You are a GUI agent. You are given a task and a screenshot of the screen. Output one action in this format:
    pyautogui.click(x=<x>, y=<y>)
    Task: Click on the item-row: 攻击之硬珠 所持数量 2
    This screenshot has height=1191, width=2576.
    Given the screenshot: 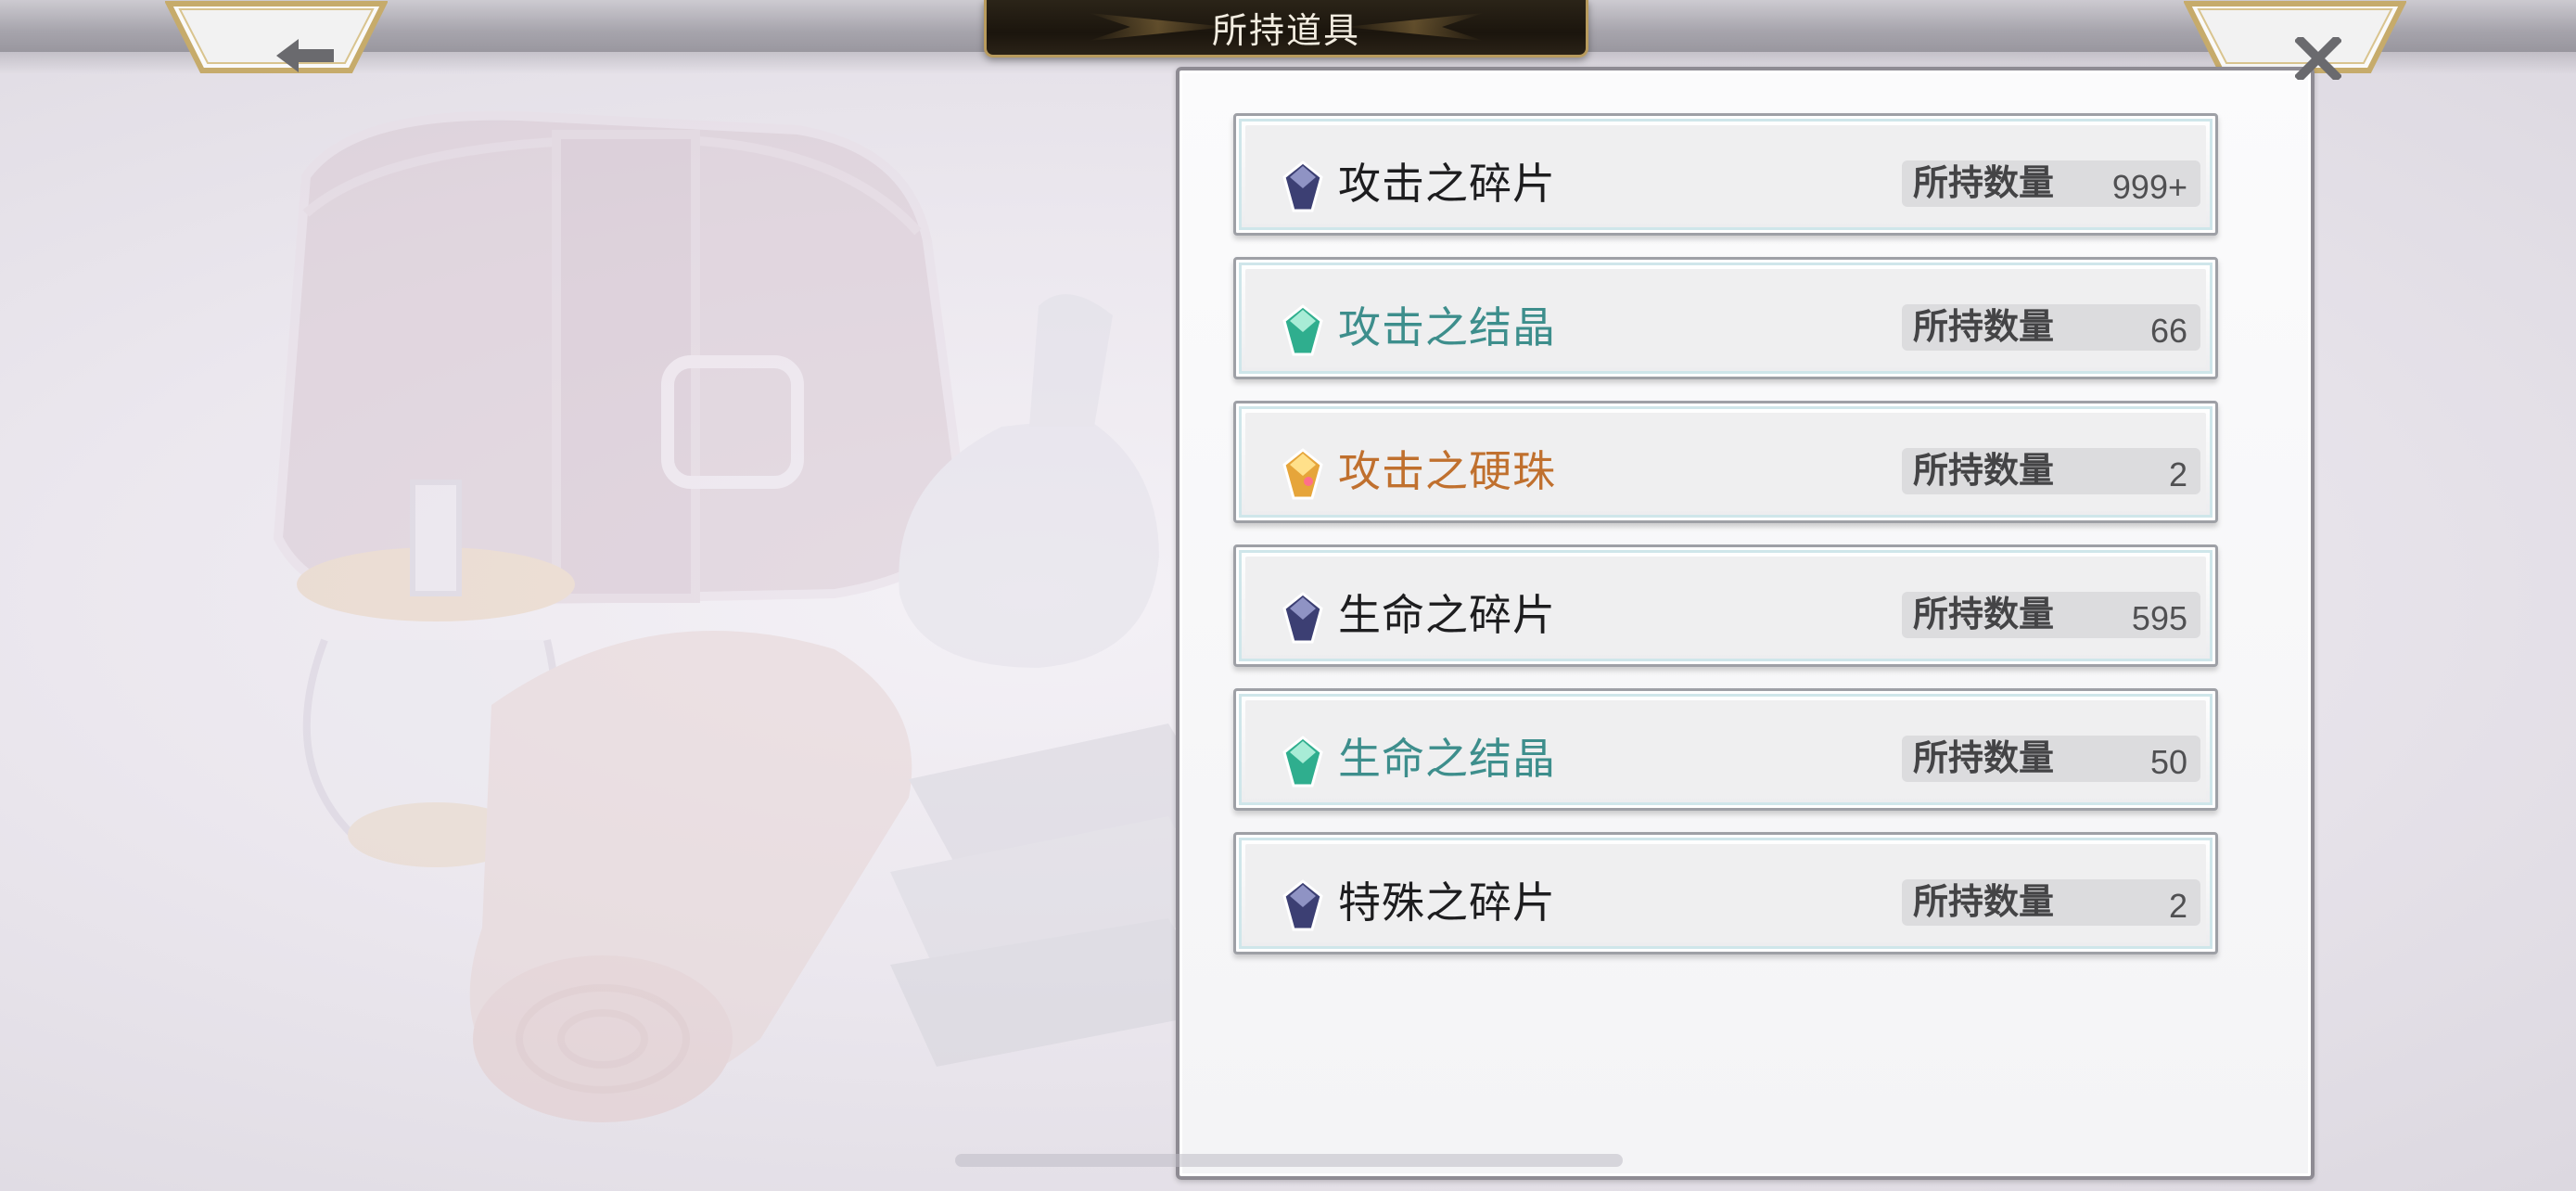 What is the action you would take?
    pyautogui.click(x=1726, y=462)
    